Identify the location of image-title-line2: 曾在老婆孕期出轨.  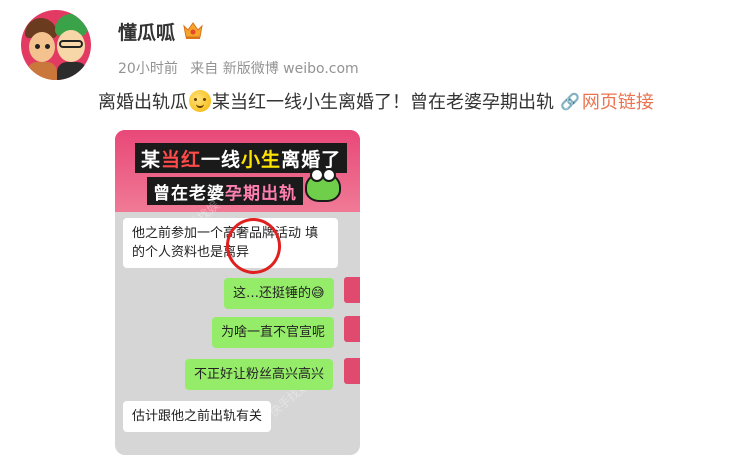
(225, 191).